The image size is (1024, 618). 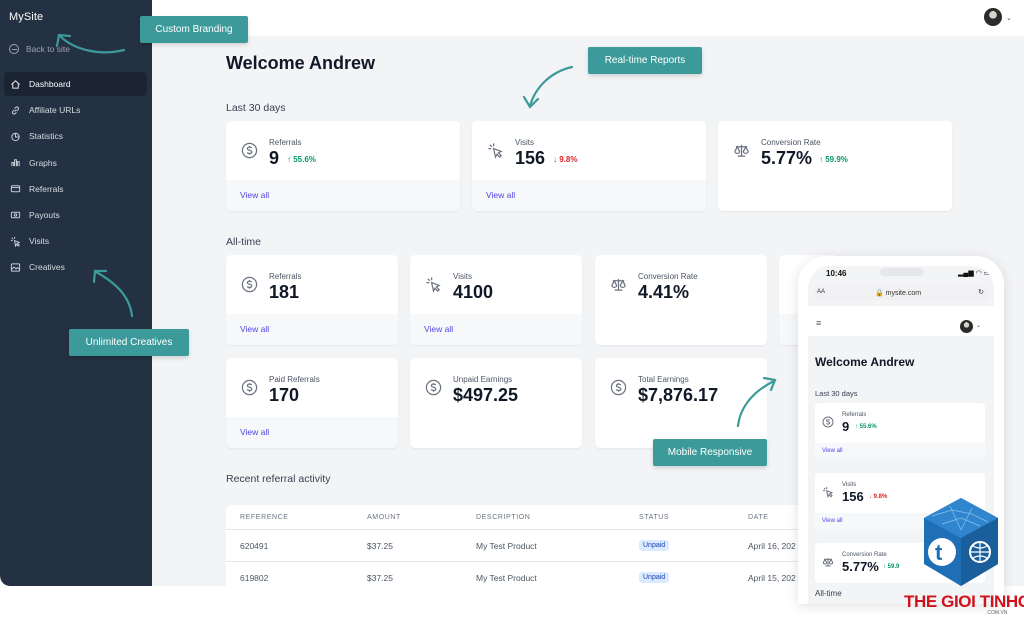 I want to click on sidebar-item-dashboard: Dashboard, so click(x=75, y=84).